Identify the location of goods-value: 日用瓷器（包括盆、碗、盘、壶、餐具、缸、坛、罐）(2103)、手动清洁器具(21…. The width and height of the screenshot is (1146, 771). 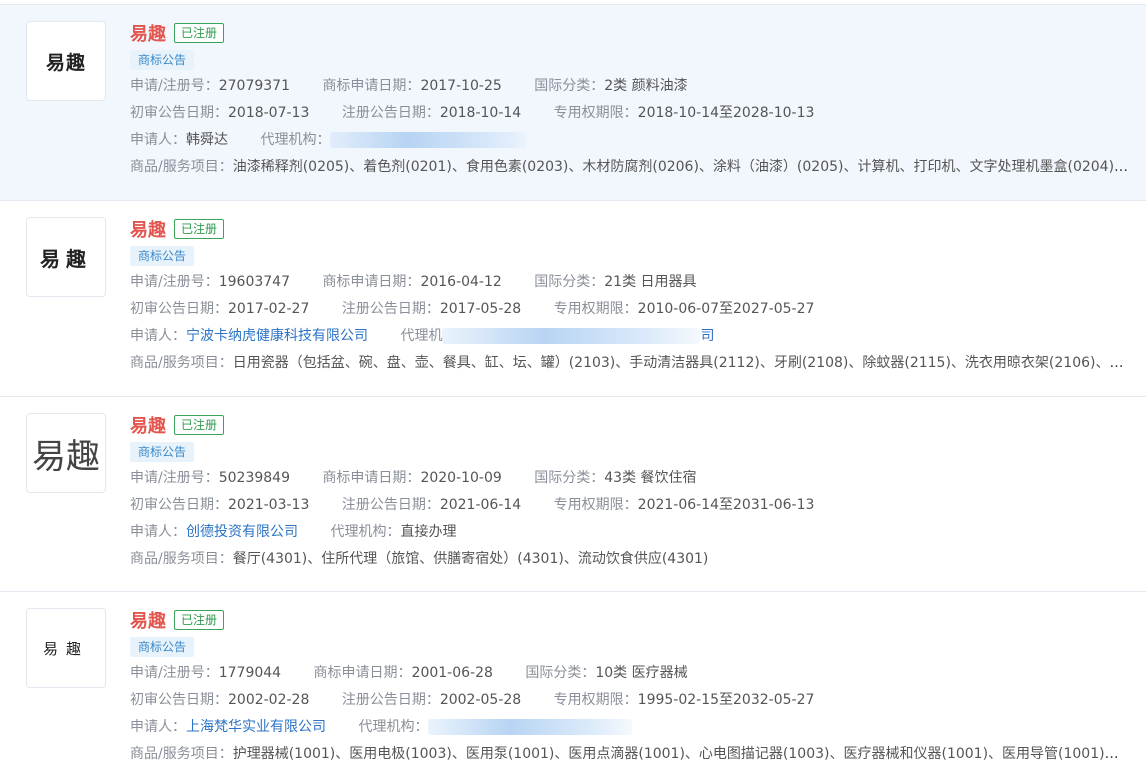
(681, 363).